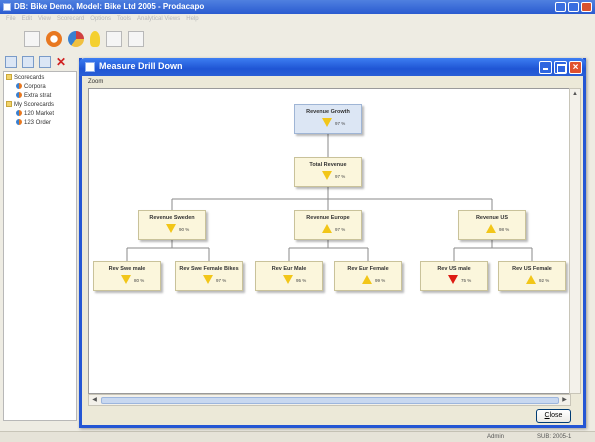  What do you see at coordinates (76, 39) in the screenshot?
I see `pie-chart-icon` at bounding box center [76, 39].